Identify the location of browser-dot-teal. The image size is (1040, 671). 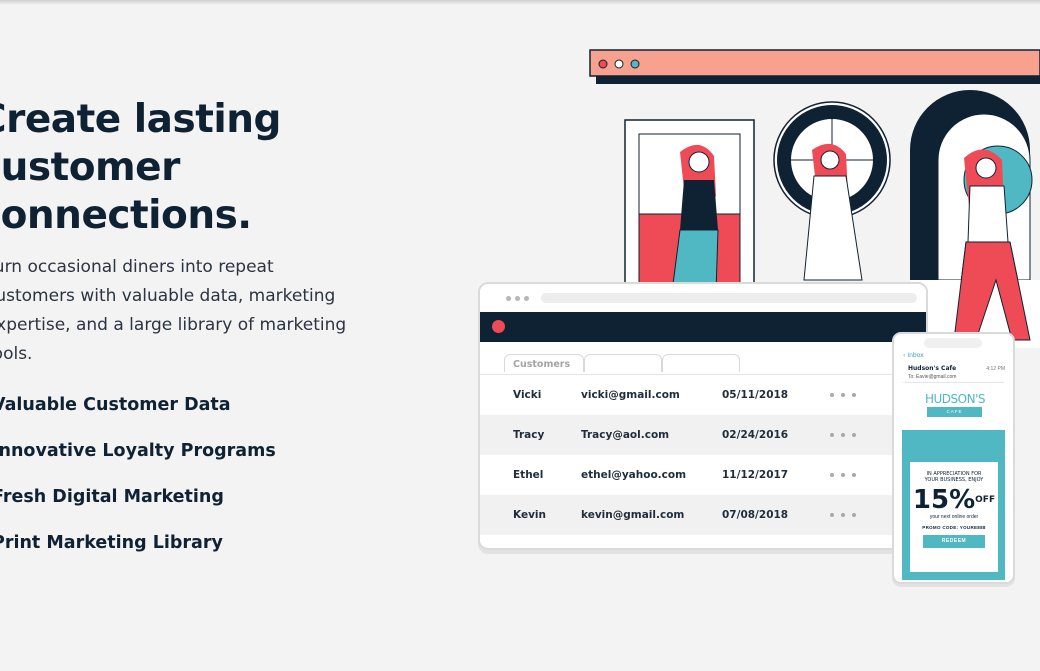
(635, 64).